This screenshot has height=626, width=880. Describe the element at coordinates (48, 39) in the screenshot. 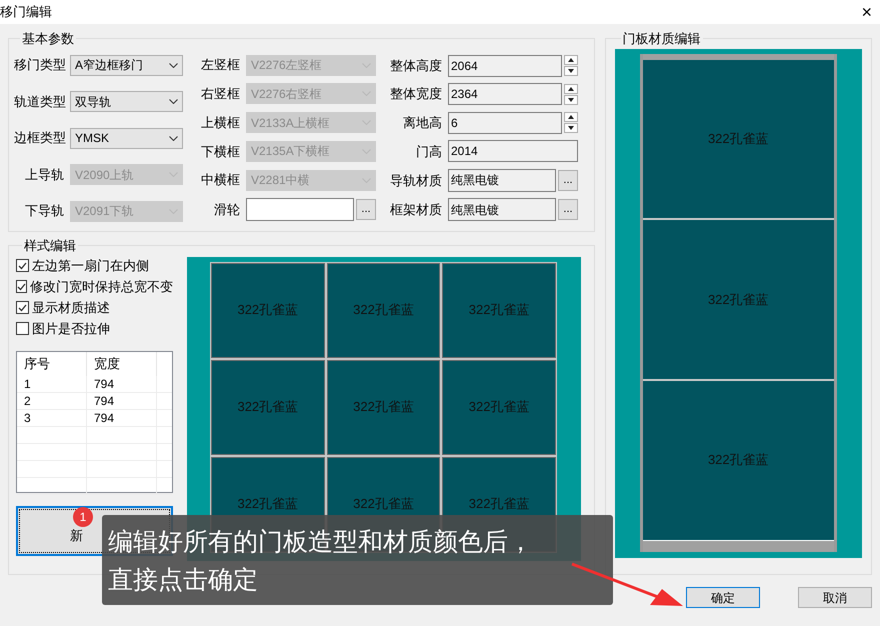

I see `group-title: 基本参数` at that location.